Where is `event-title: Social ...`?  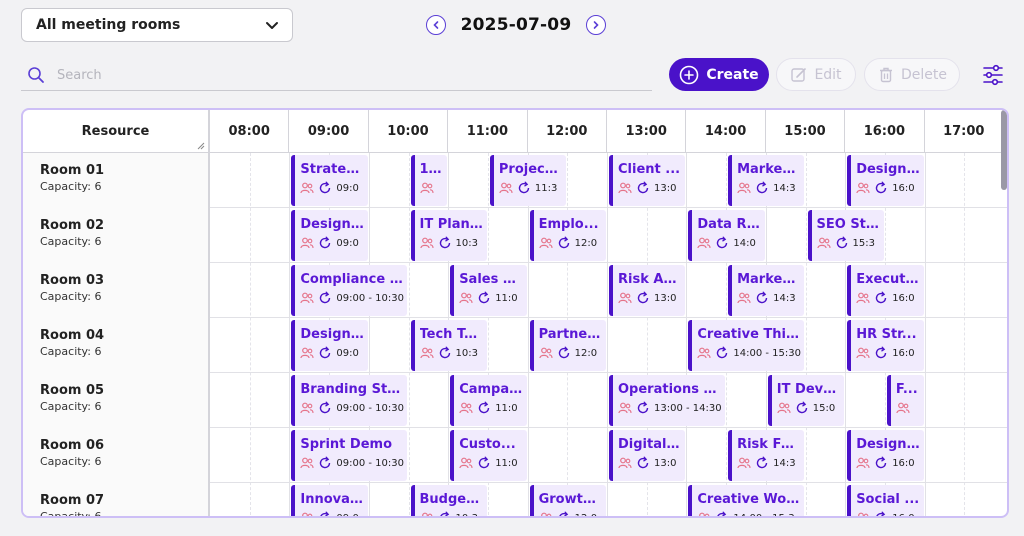 event-title: Social ... is located at coordinates (888, 499).